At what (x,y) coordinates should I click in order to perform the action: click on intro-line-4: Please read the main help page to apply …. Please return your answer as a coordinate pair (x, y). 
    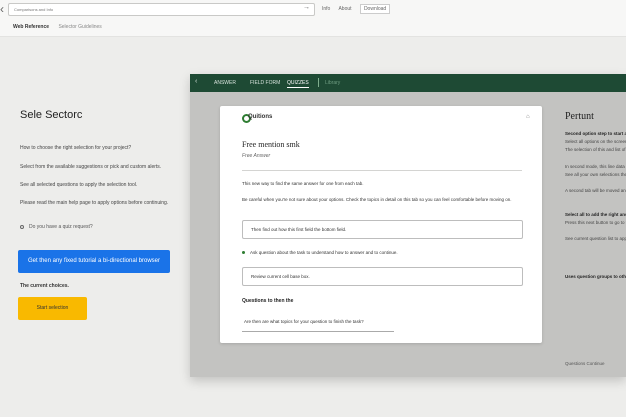
    Looking at the image, I should click on (94, 203).